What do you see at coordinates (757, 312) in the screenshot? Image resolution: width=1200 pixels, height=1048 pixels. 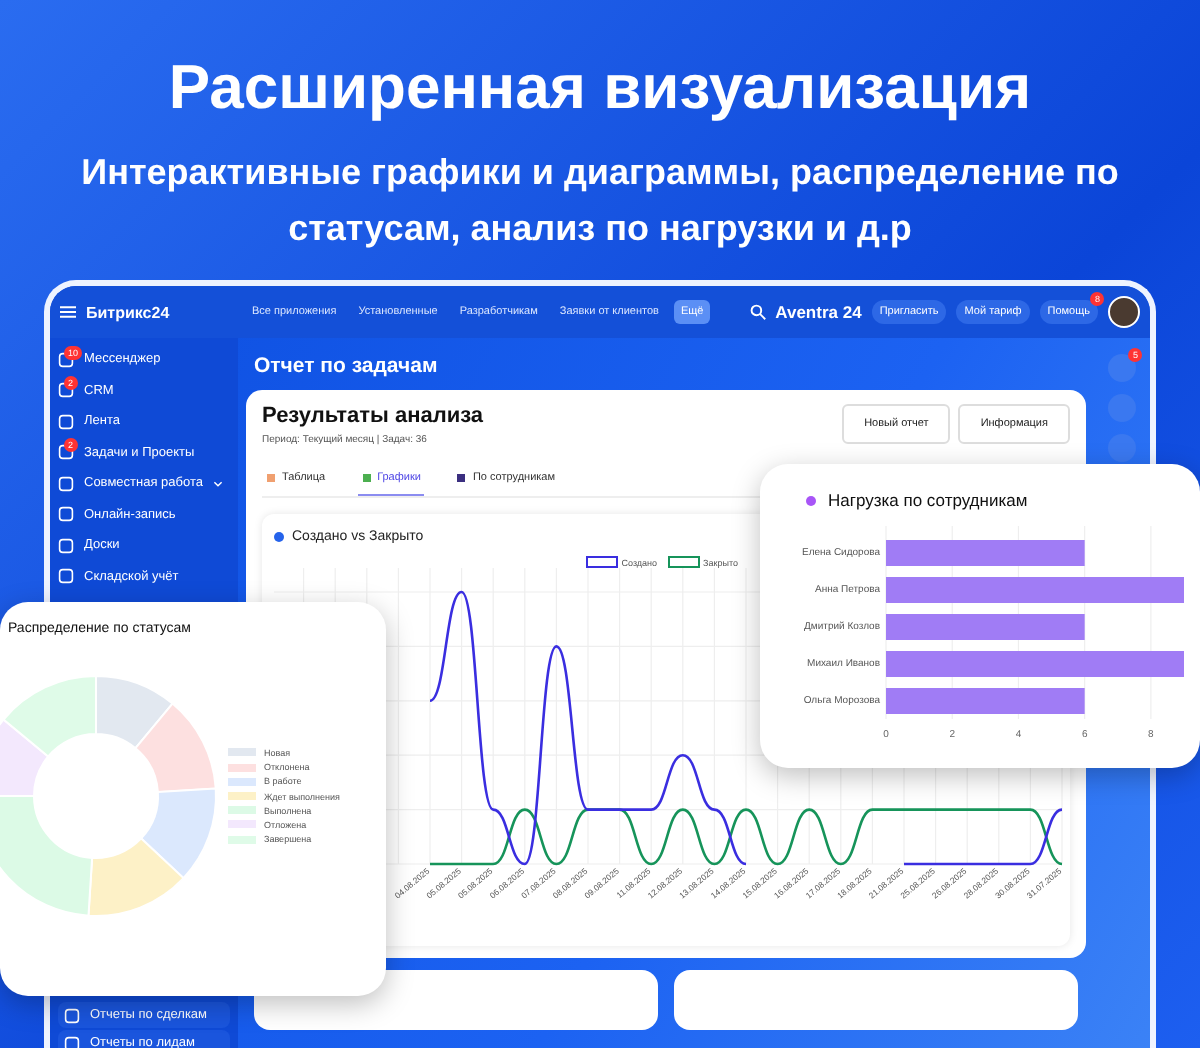 I see `search-icon` at bounding box center [757, 312].